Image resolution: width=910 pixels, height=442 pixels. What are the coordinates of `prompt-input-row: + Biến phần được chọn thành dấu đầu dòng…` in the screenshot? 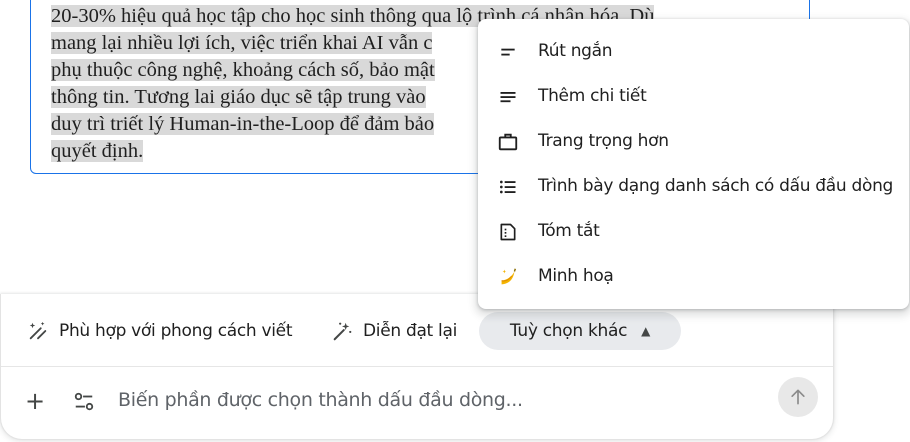 It's located at (417, 403).